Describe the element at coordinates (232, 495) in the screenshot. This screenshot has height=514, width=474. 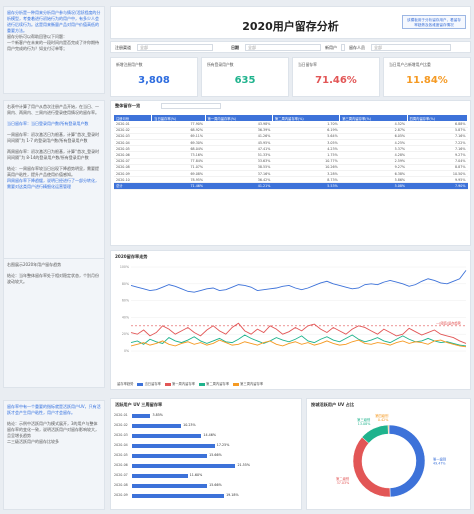
I see `bar-value-label: 19.18%` at that location.